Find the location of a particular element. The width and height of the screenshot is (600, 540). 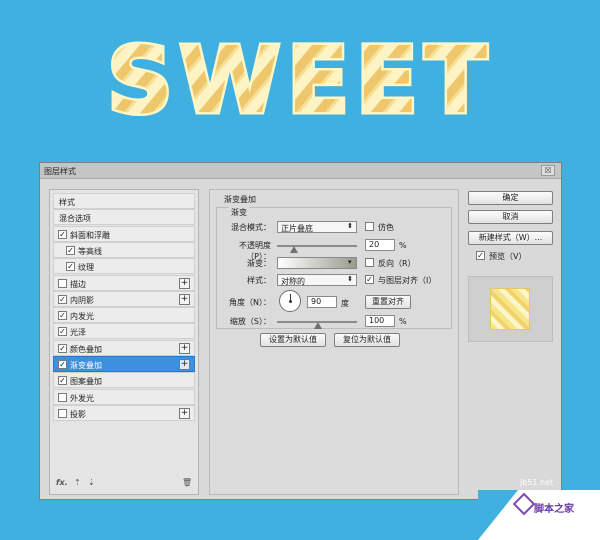

style-list-label: 投影 is located at coordinates (78, 414).